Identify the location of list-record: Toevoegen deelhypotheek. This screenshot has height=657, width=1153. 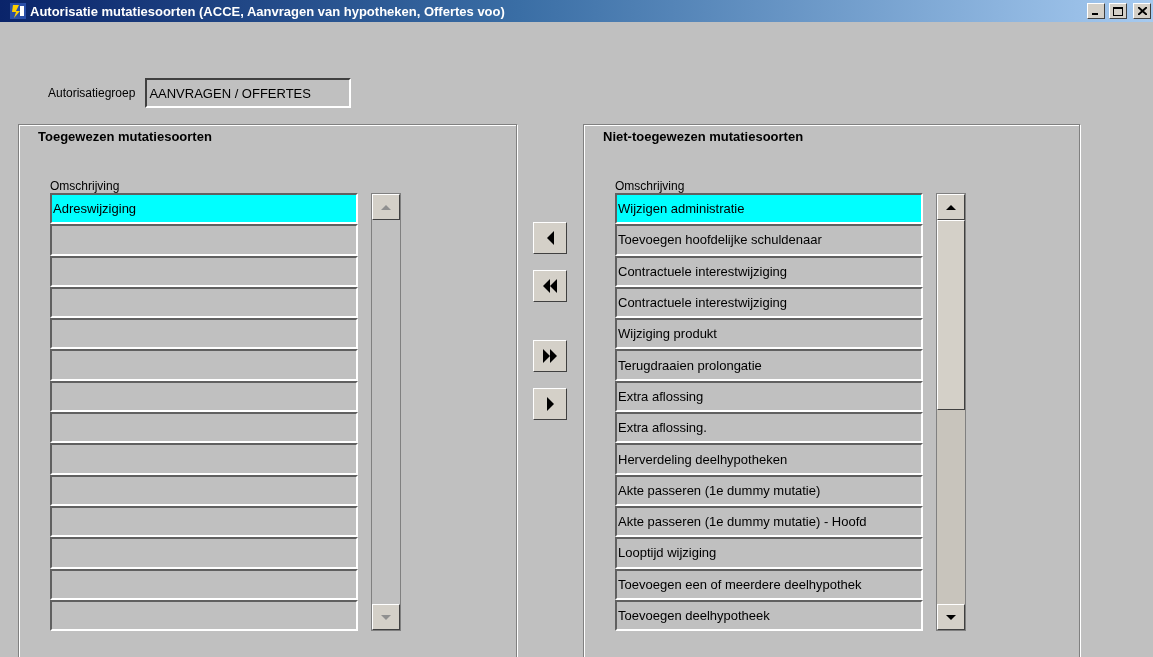
(769, 615).